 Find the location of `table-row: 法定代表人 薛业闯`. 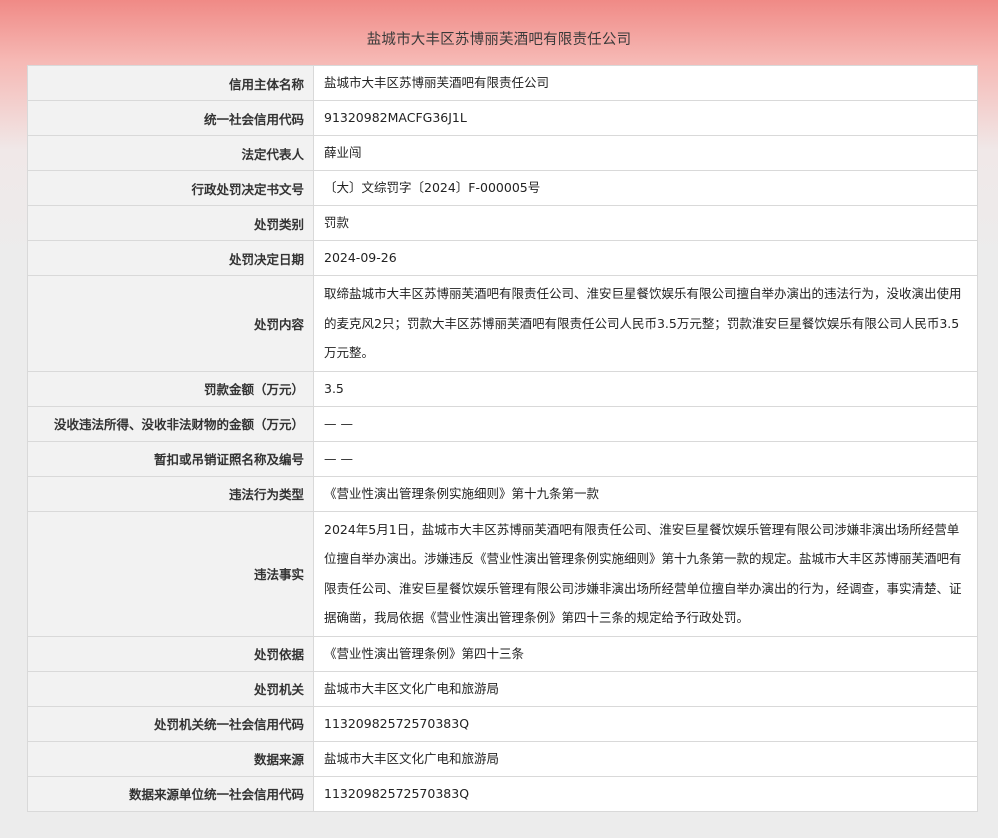

table-row: 法定代表人 薛业闯 is located at coordinates (502, 153).